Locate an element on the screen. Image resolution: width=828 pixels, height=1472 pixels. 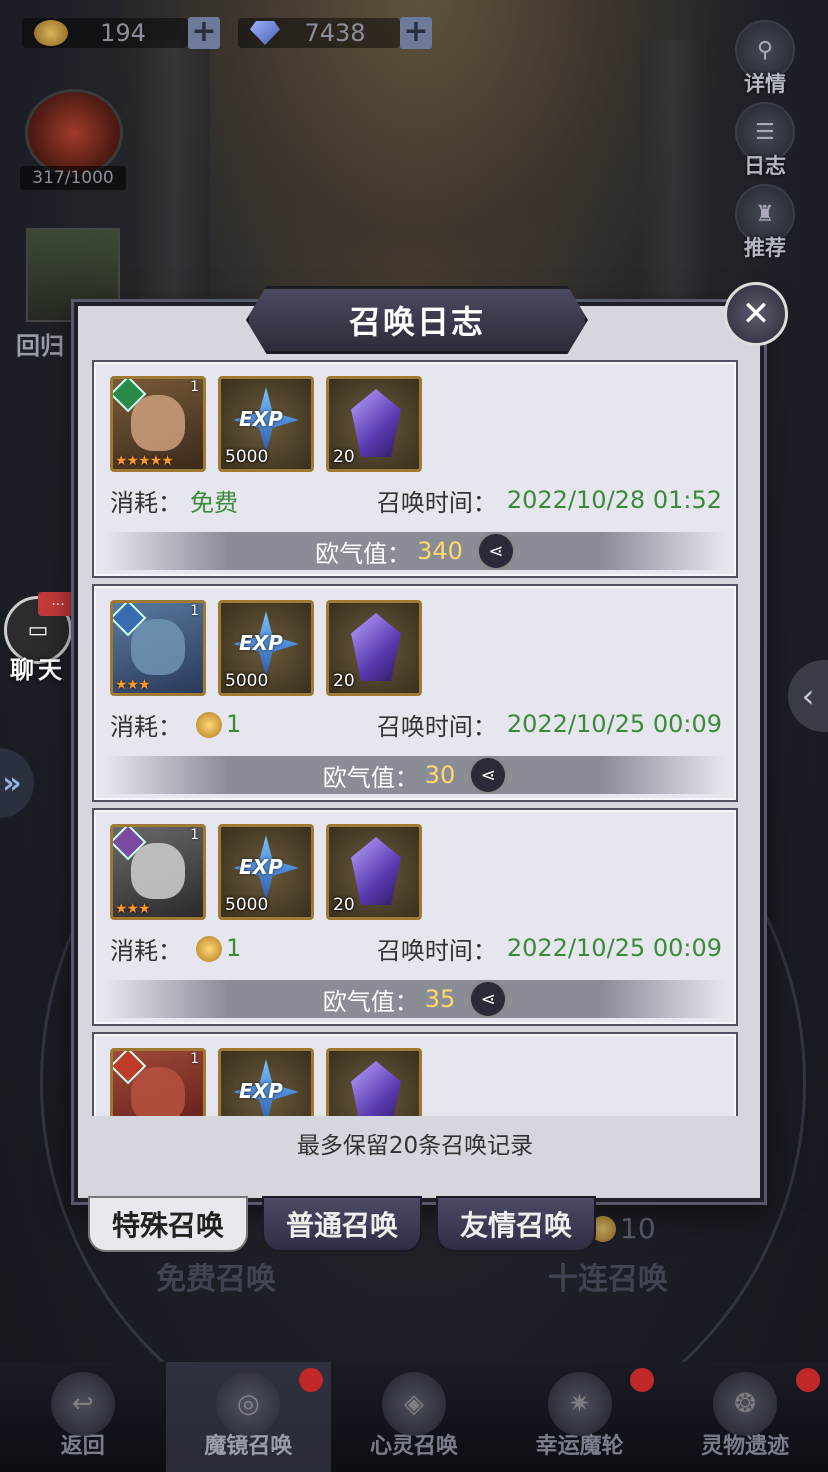
crystal-reward-slot is located at coordinates (374, 1082).